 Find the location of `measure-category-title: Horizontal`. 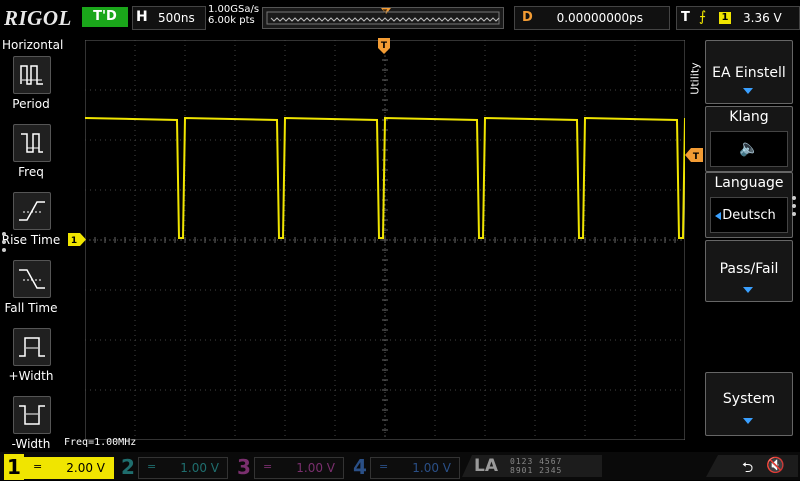

measure-category-title: Horizontal is located at coordinates (32, 45).